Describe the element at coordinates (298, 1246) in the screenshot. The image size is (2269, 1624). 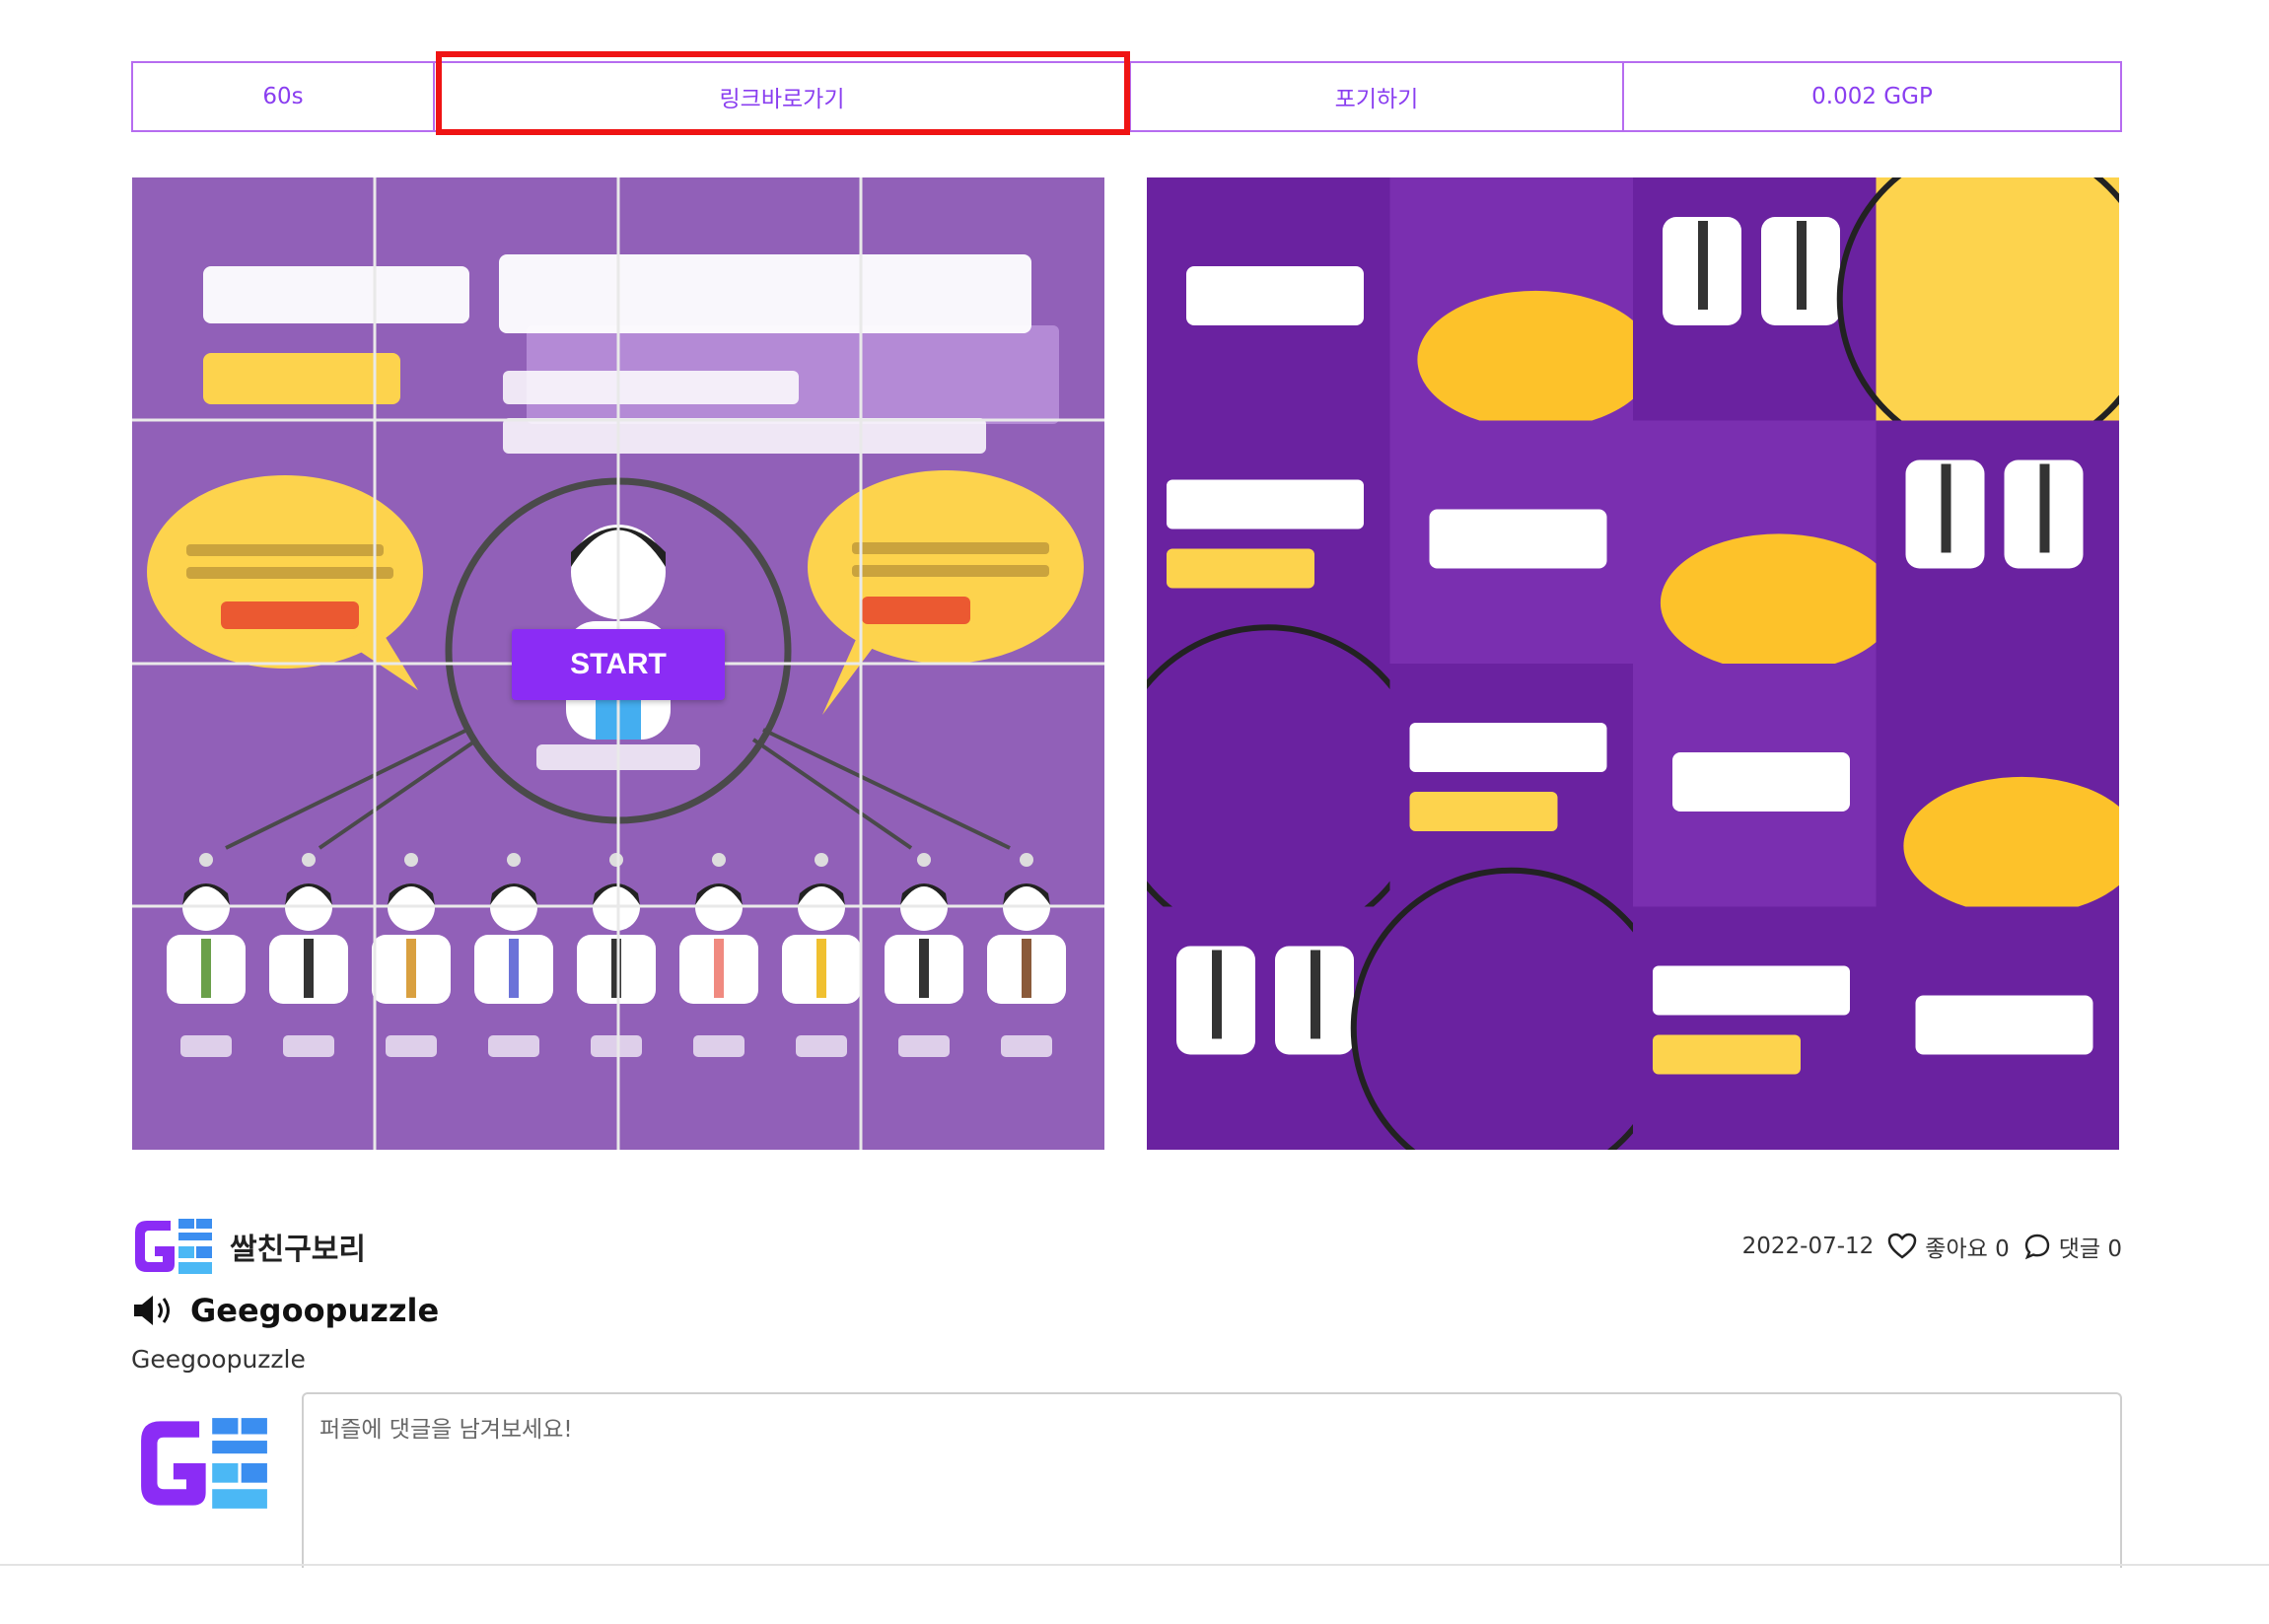
I see `author-name: 쌀친구보리` at that location.